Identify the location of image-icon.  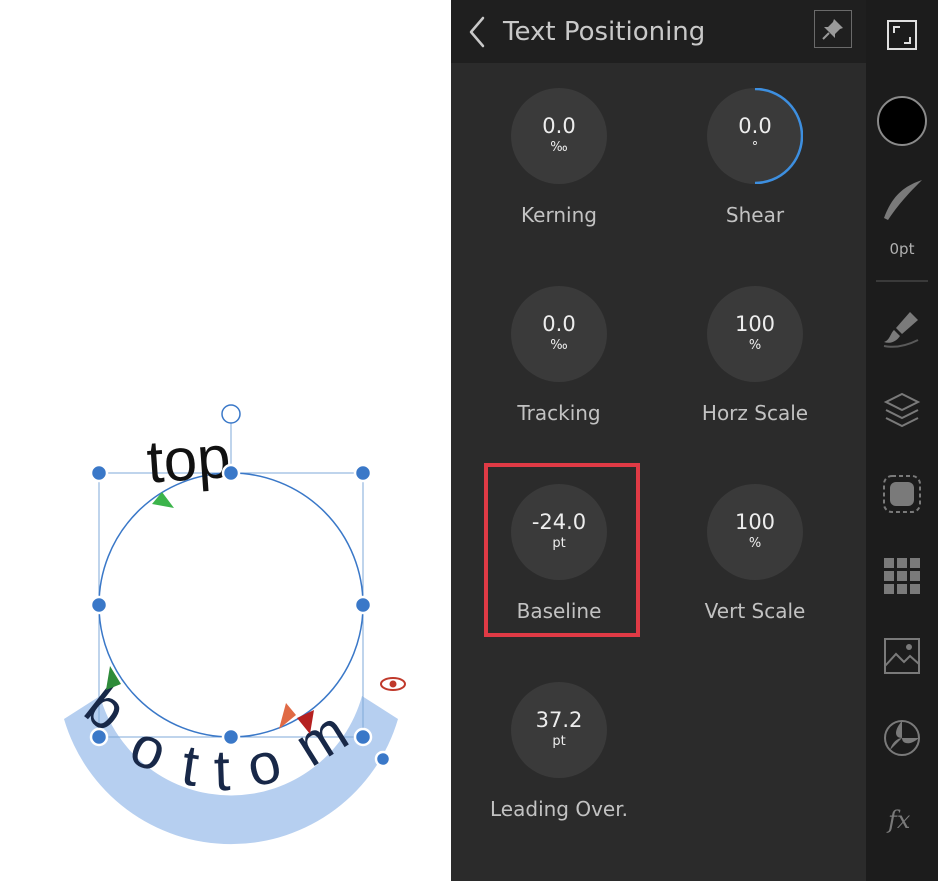
(902, 656).